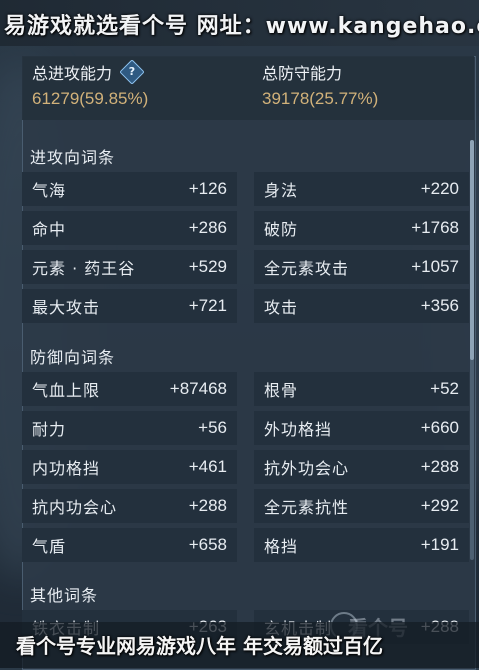 The width and height of the screenshot is (479, 670). What do you see at coordinates (73, 357) in the screenshot?
I see `defense-section-title: 防御向词条` at bounding box center [73, 357].